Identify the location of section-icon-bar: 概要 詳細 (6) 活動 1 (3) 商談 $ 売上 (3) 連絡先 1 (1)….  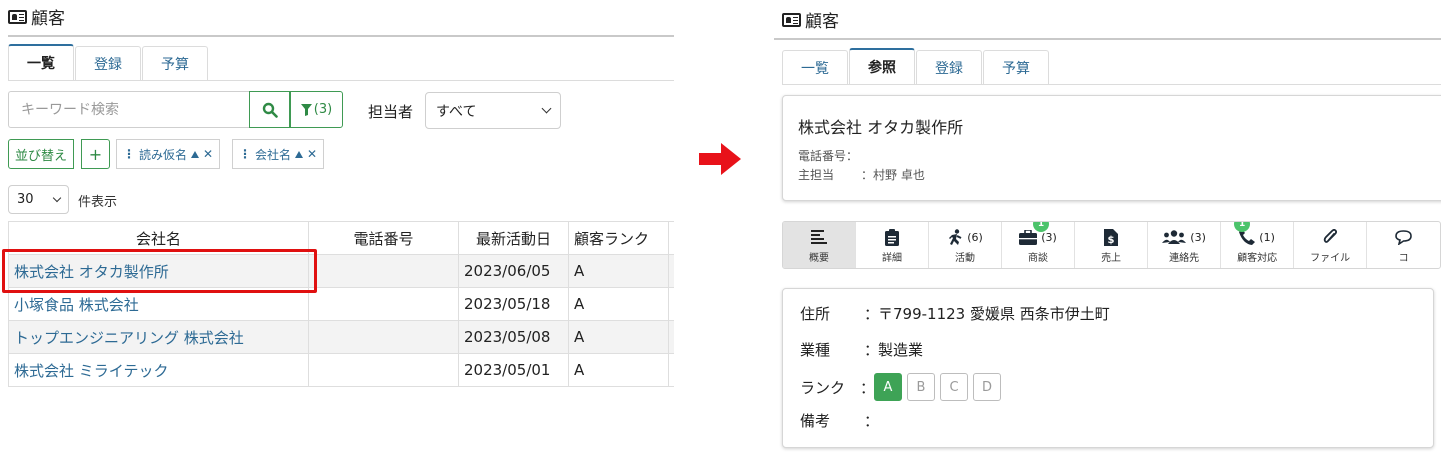
(1111, 245).